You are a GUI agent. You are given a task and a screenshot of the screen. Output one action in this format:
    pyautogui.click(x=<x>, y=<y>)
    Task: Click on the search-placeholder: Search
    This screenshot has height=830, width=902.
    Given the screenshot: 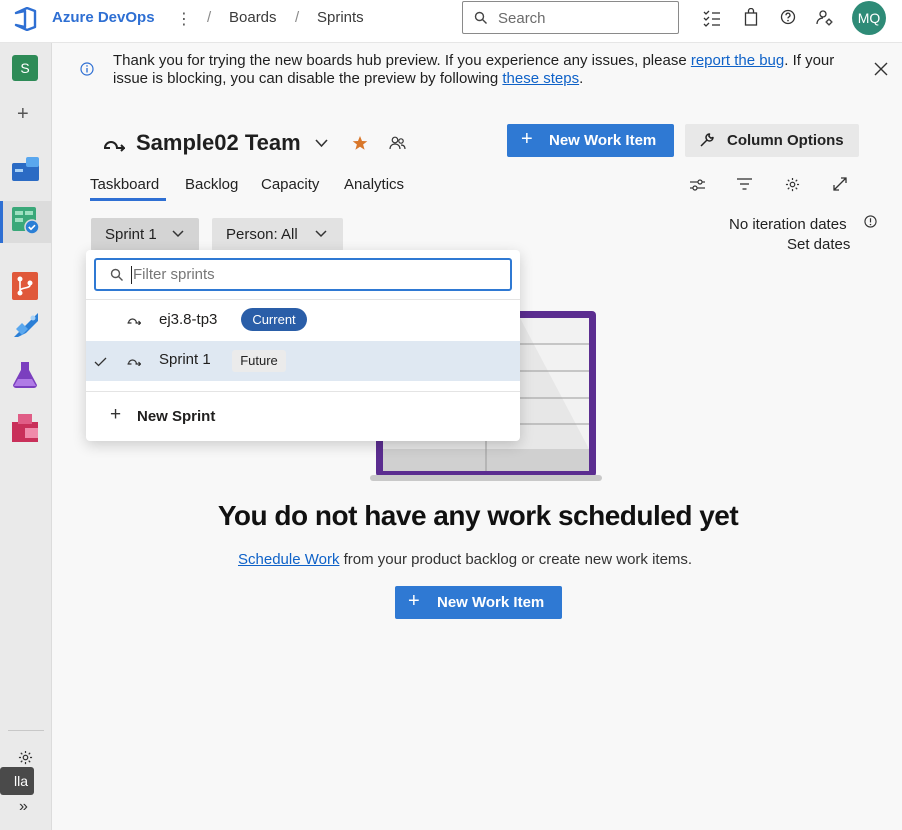 What is the action you would take?
    pyautogui.click(x=522, y=18)
    